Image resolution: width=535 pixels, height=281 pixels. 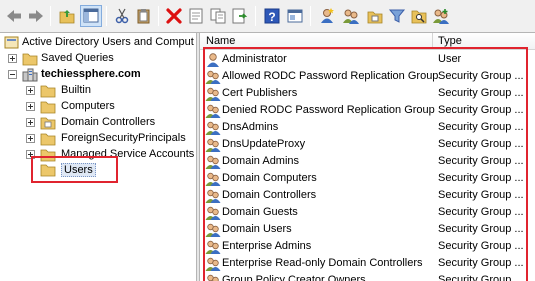 I want to click on paste-icon, so click(x=144, y=16).